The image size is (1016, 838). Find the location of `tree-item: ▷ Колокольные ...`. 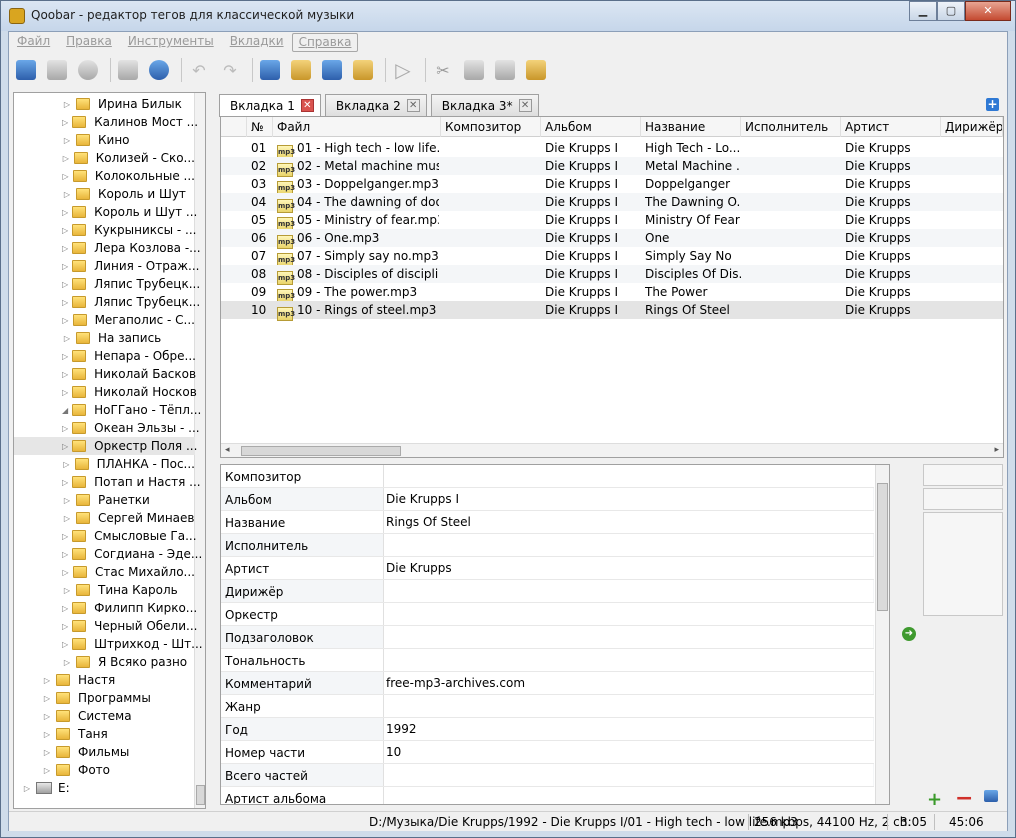

tree-item: ▷ Колокольные ... is located at coordinates (104, 176).